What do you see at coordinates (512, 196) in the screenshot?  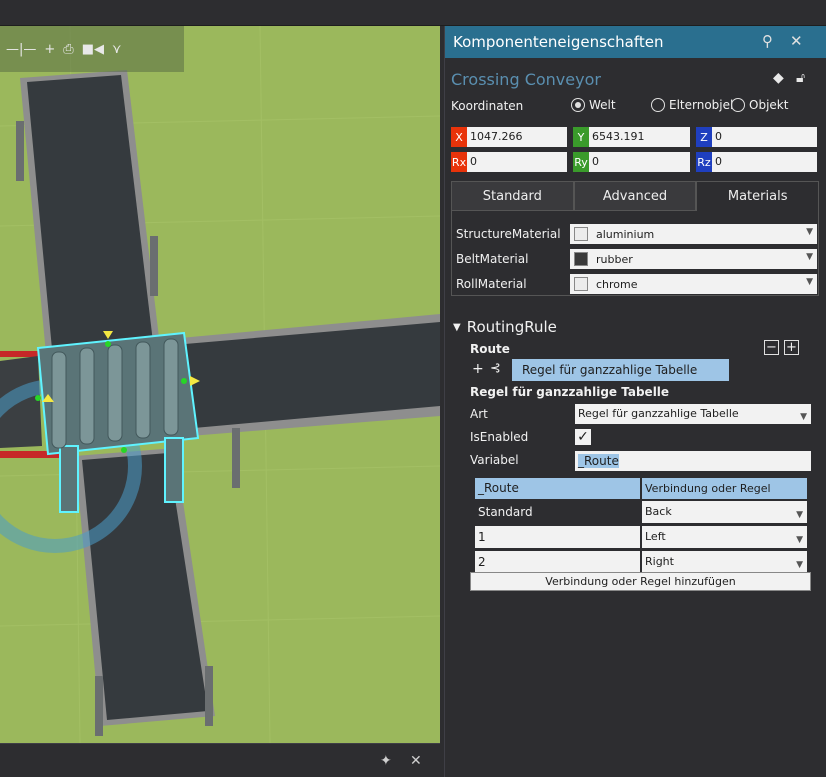 I see `tab-standard: Standard` at bounding box center [512, 196].